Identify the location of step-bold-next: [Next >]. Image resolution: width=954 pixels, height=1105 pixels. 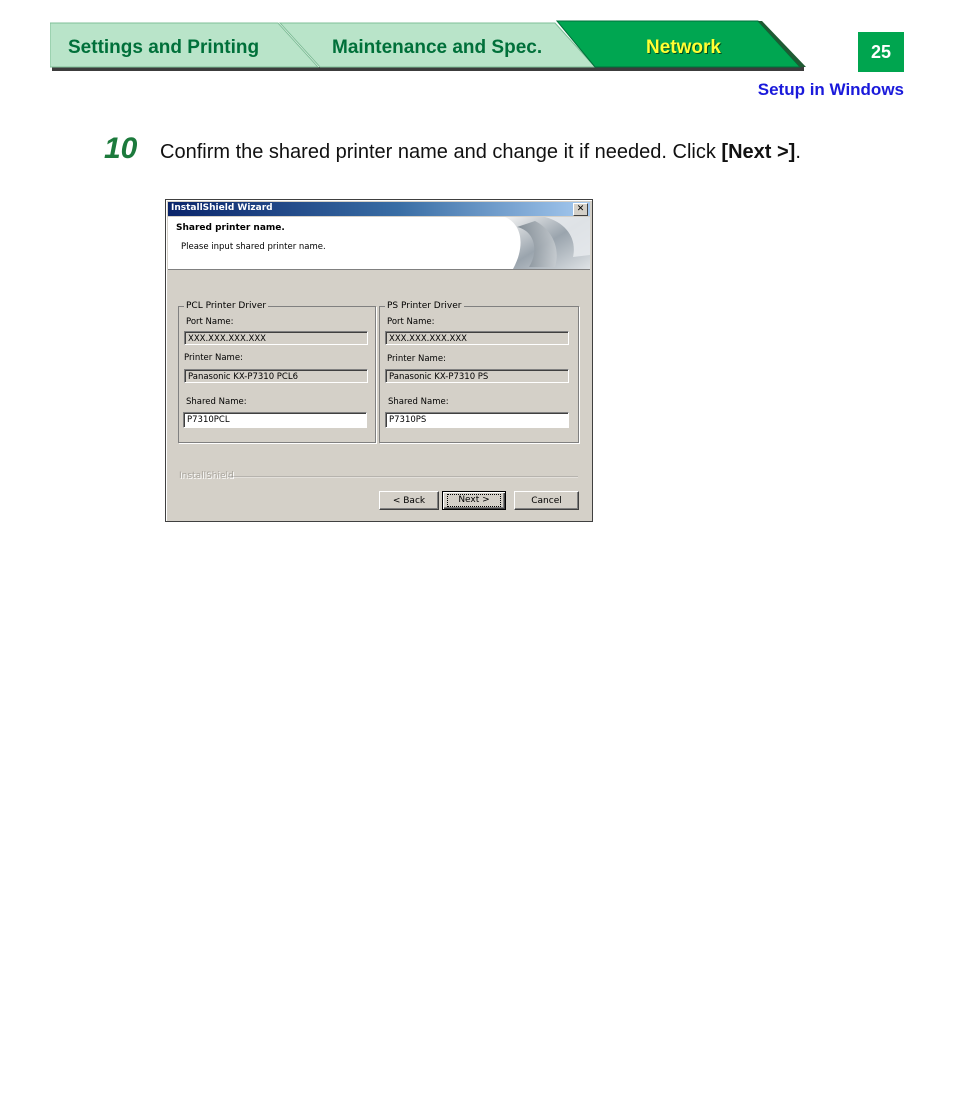
(758, 152).